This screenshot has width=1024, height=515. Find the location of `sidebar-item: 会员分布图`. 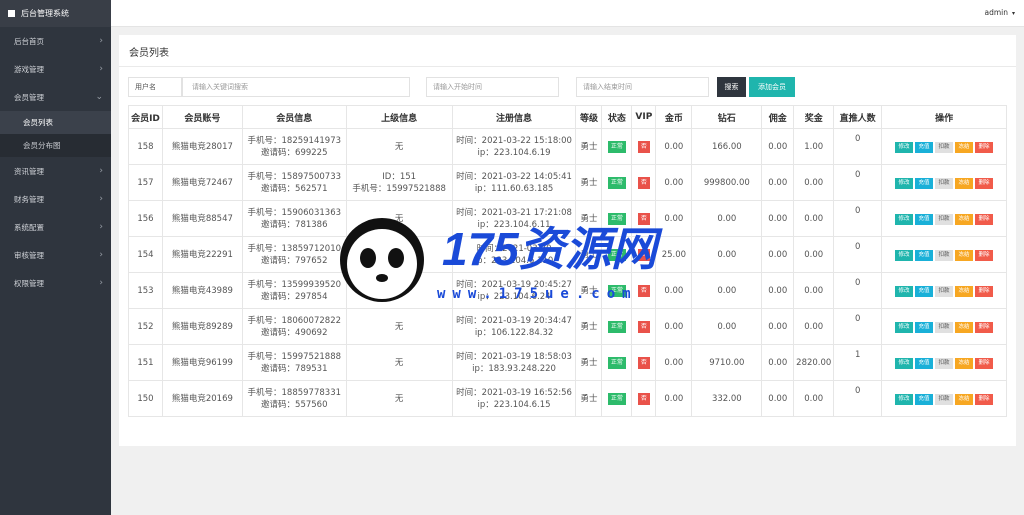

sidebar-item: 会员分布图 is located at coordinates (55, 145).